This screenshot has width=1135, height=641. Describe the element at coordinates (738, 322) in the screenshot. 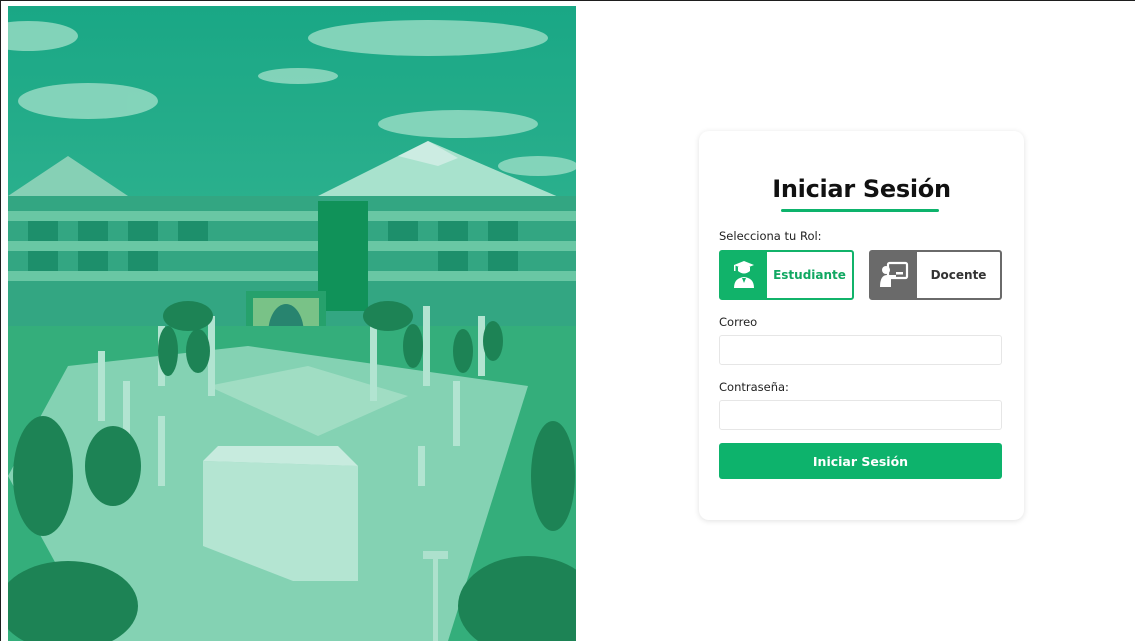

I see `email-label: Correo` at that location.